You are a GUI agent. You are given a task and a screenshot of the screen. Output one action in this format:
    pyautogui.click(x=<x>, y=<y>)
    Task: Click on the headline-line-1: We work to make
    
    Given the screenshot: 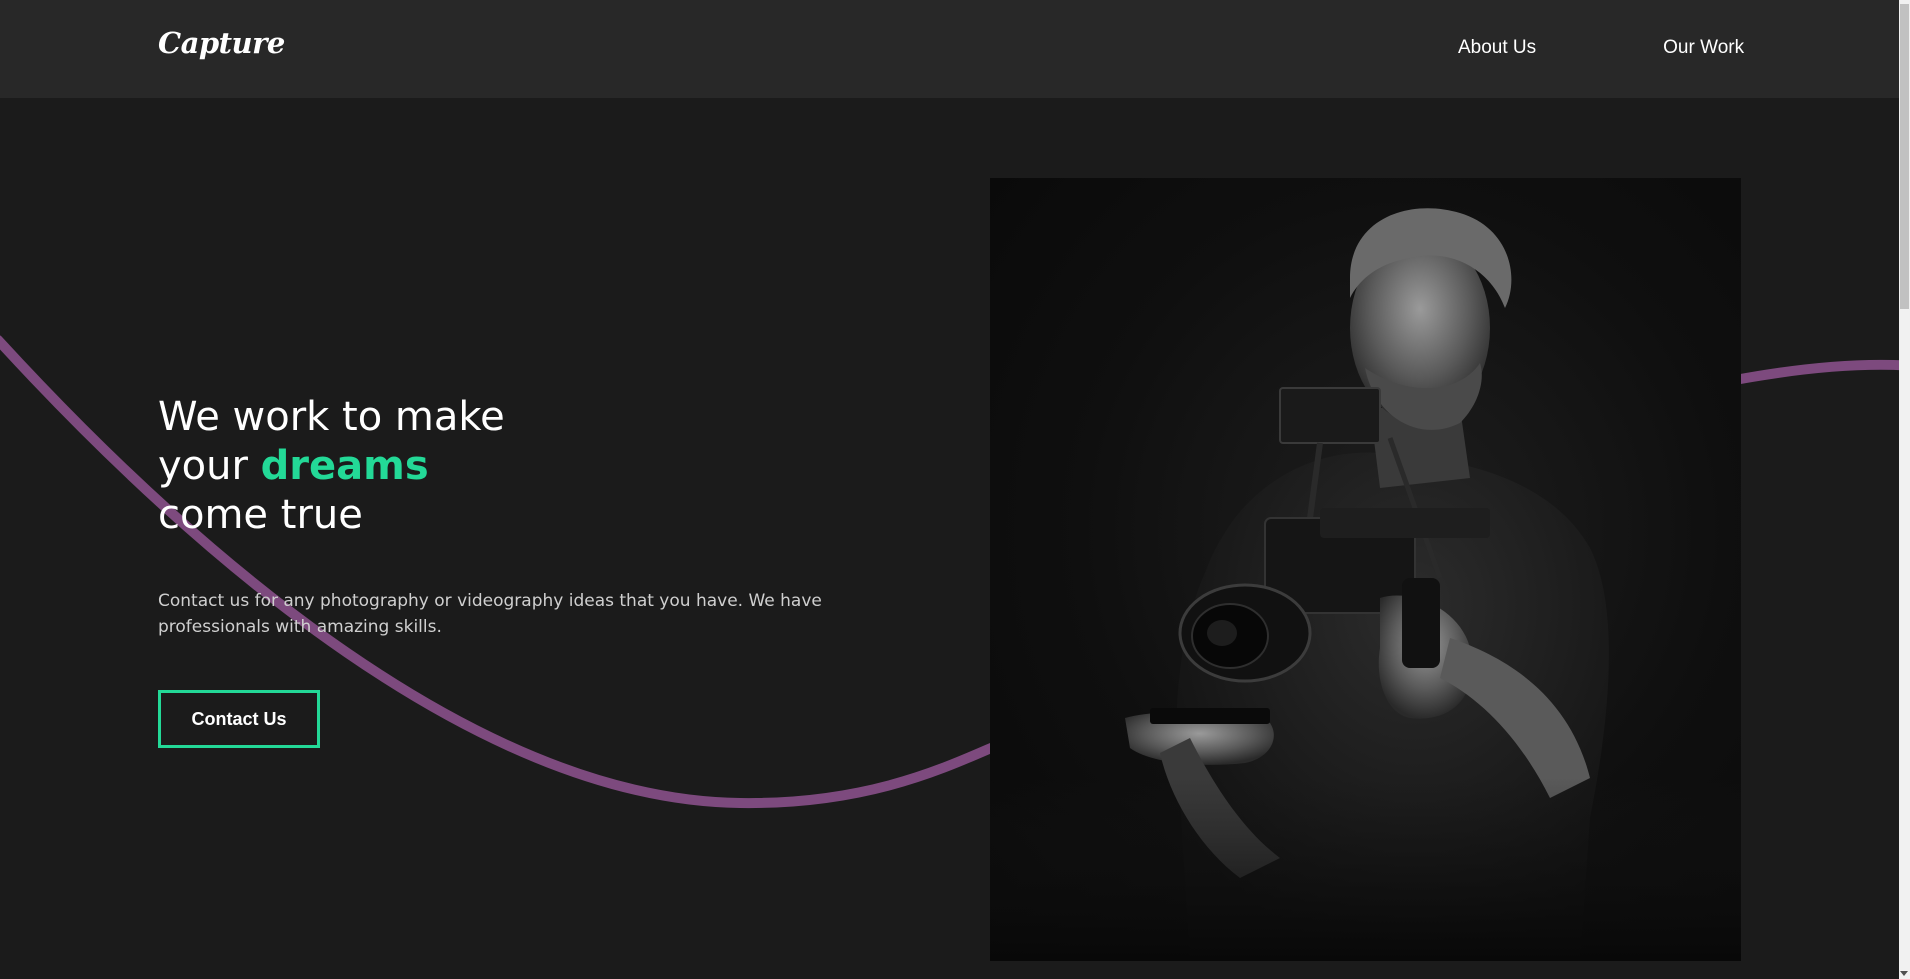 What is the action you would take?
    pyautogui.click(x=331, y=417)
    